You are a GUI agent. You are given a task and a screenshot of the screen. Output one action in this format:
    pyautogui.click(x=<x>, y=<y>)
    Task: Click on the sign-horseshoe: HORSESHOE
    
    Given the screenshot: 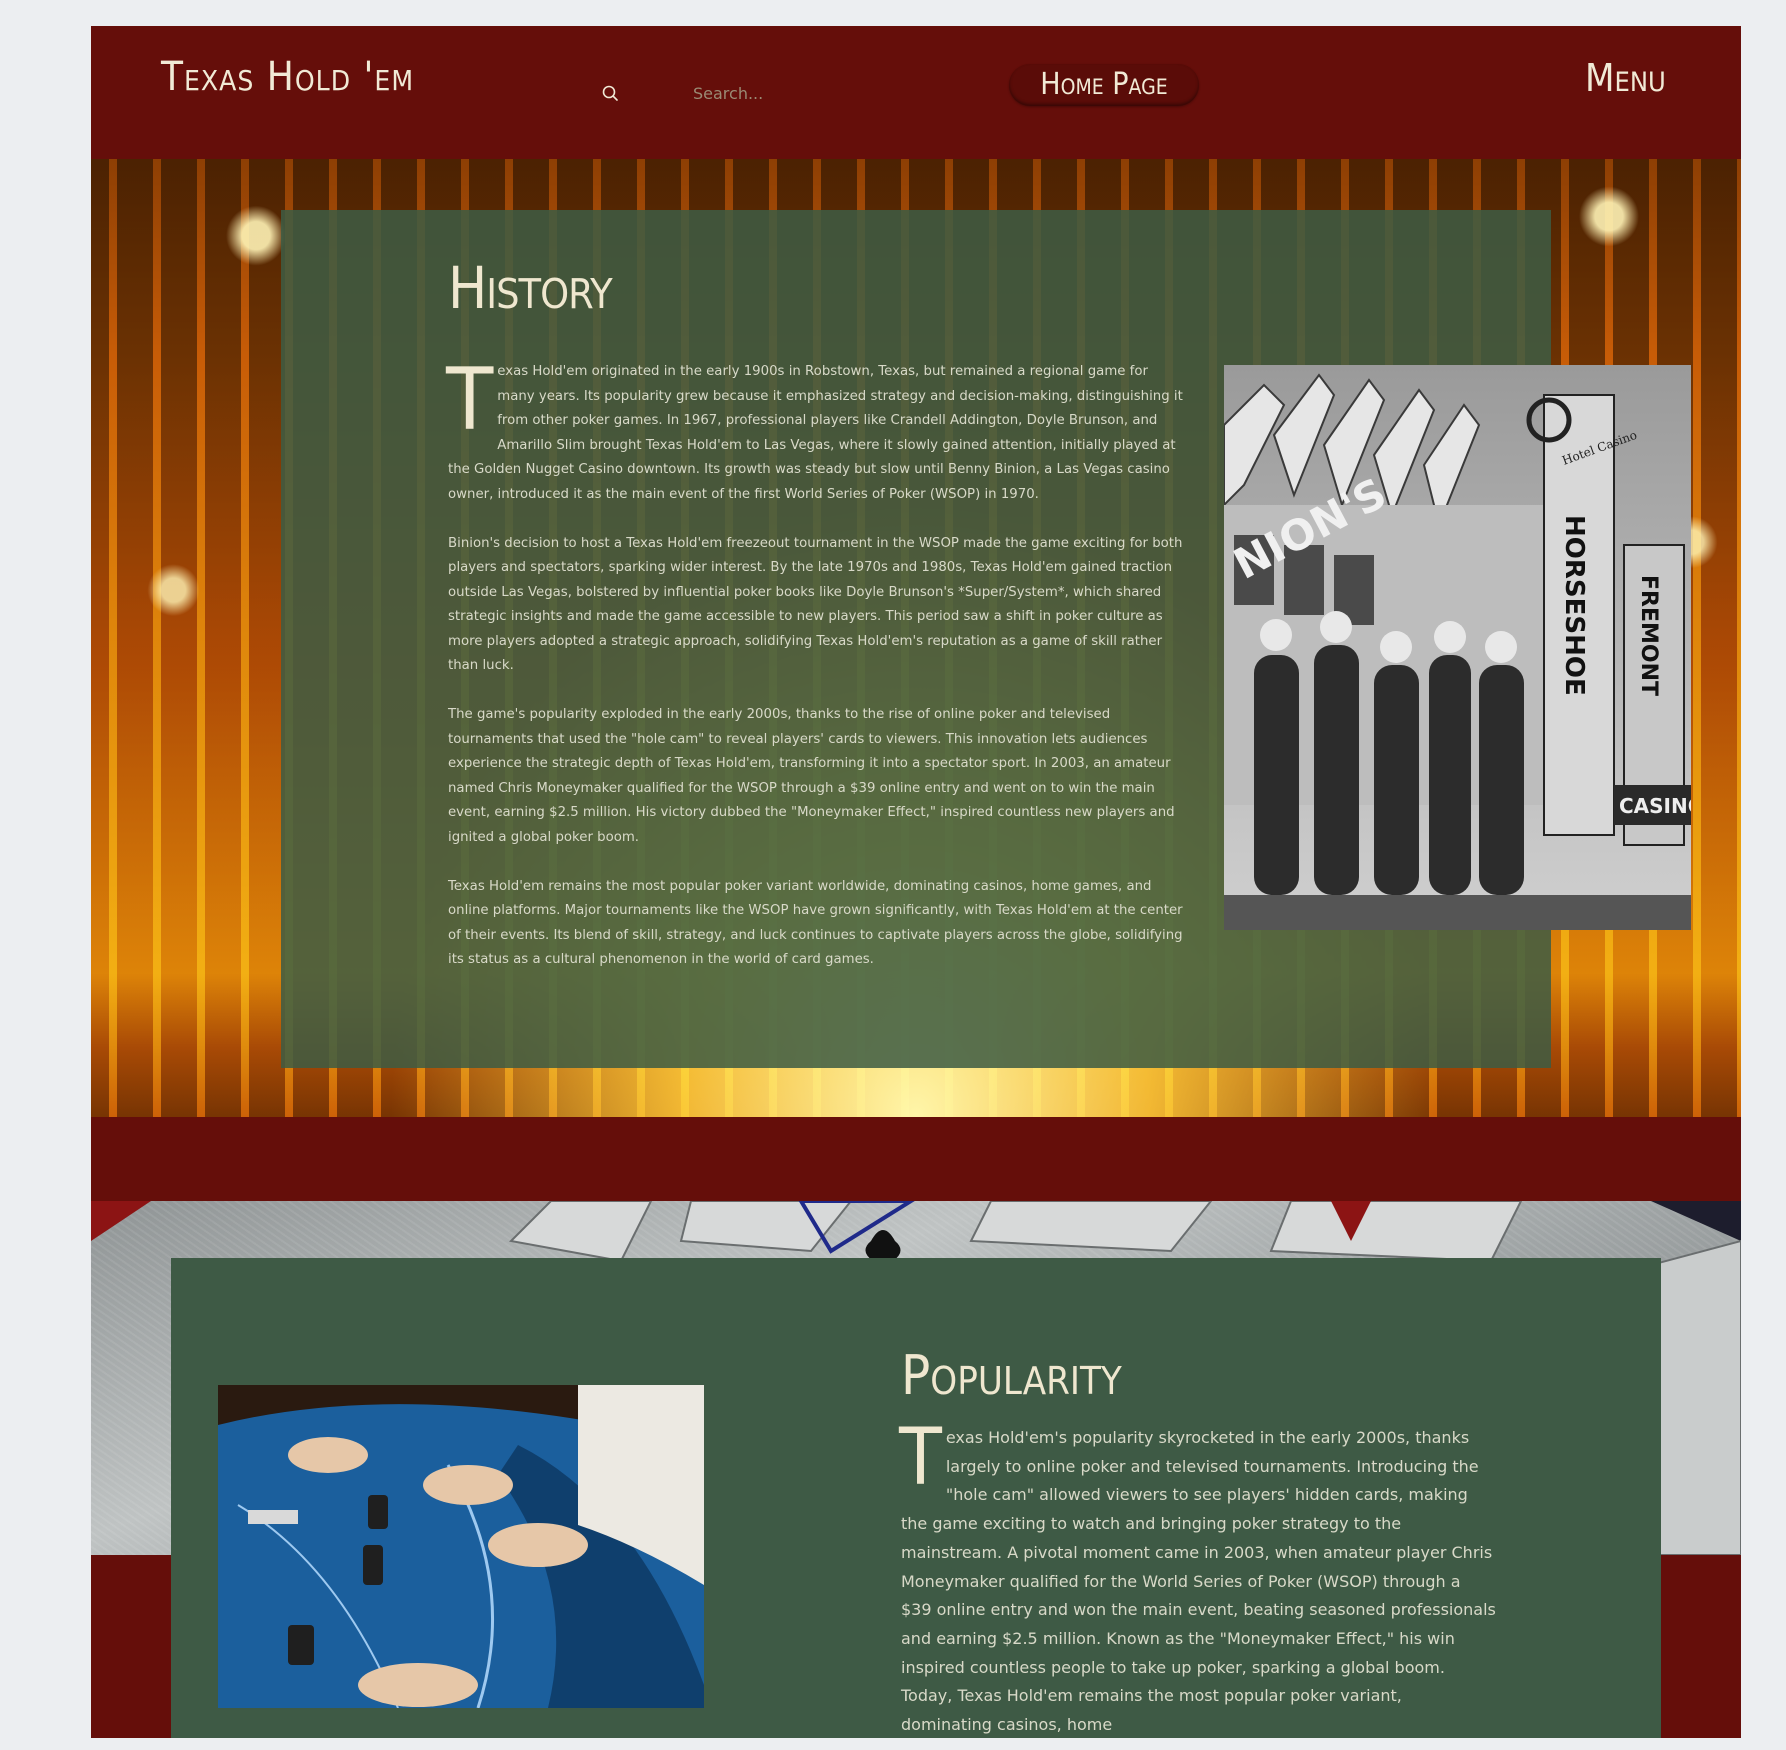 What is the action you would take?
    pyautogui.click(x=1574, y=605)
    